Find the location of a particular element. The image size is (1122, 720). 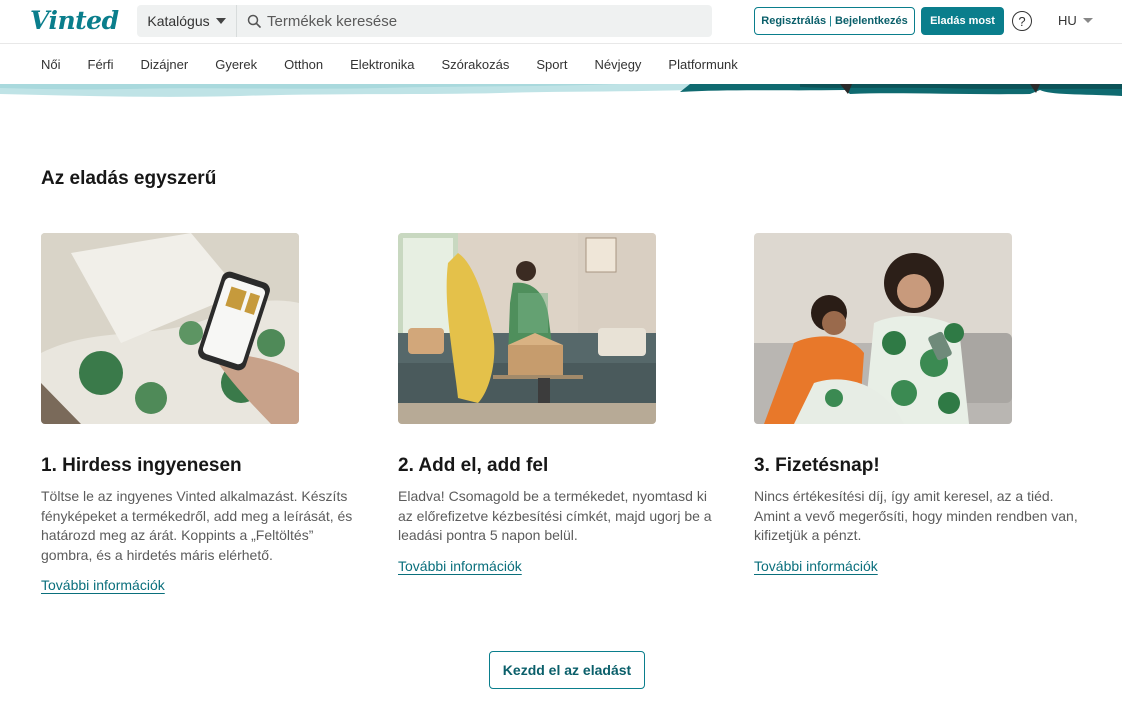

nav-item-designer: Dizájner is located at coordinates (165, 64).